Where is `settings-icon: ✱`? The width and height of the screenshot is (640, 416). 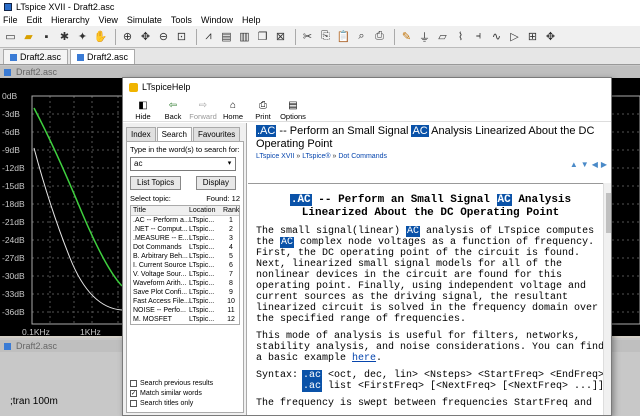
settings-icon: ✱ is located at coordinates (64, 36).